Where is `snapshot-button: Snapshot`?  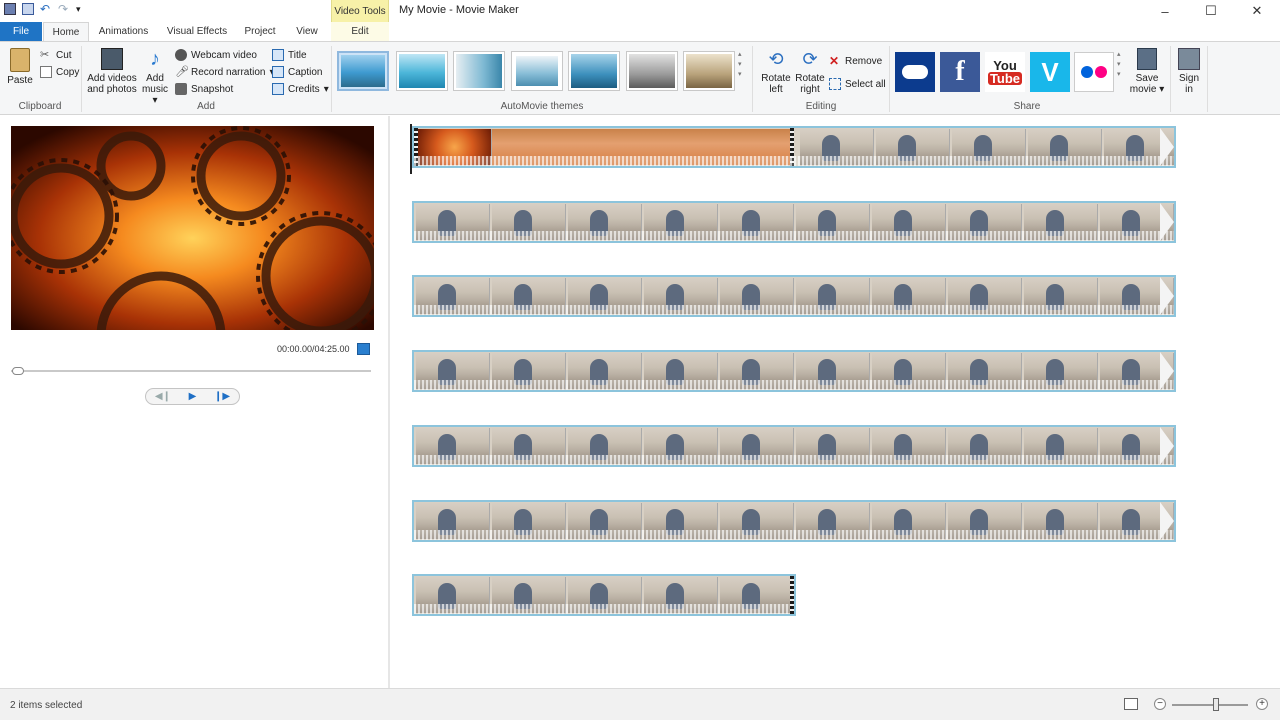 snapshot-button: Snapshot is located at coordinates (204, 89).